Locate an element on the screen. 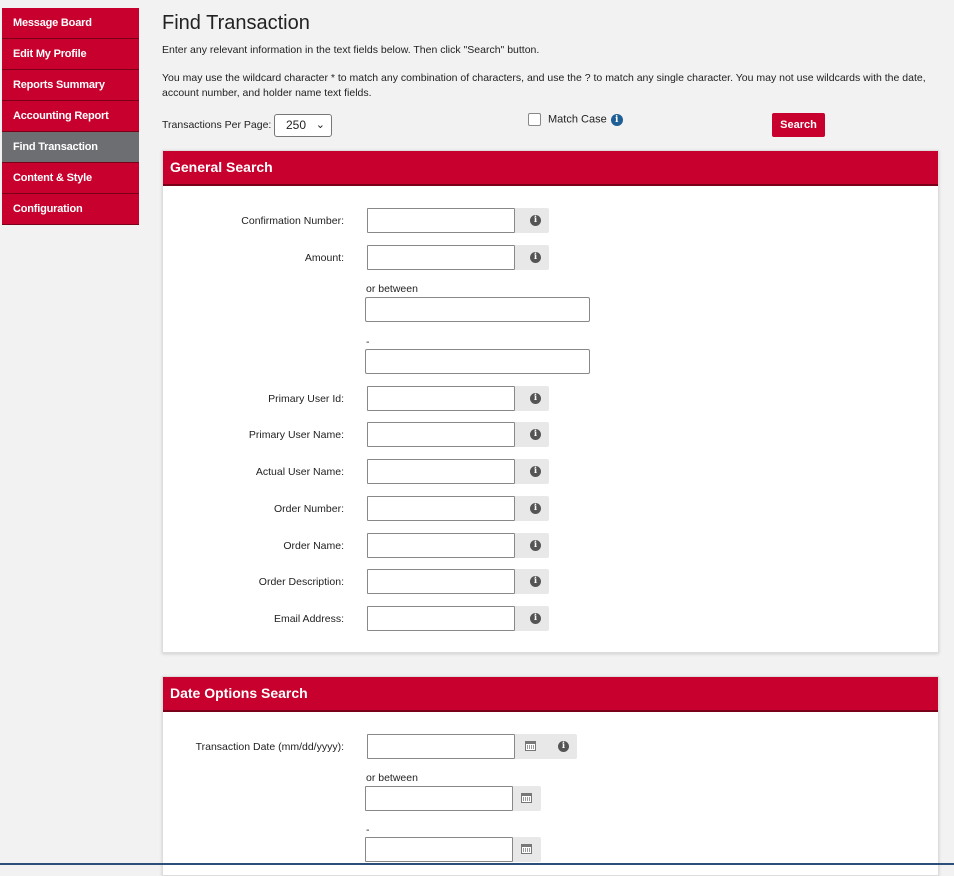  page-title: Find Transaction is located at coordinates (236, 23).